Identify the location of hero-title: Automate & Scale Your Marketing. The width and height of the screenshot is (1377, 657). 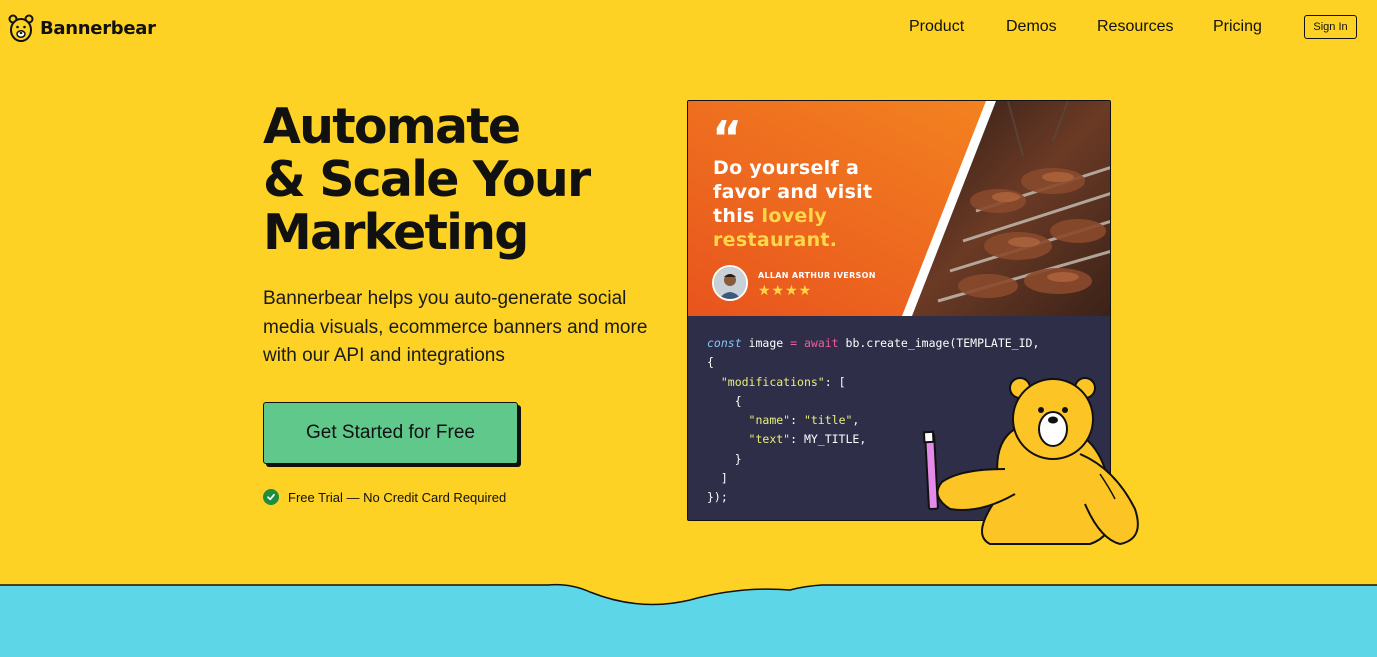
(473, 179).